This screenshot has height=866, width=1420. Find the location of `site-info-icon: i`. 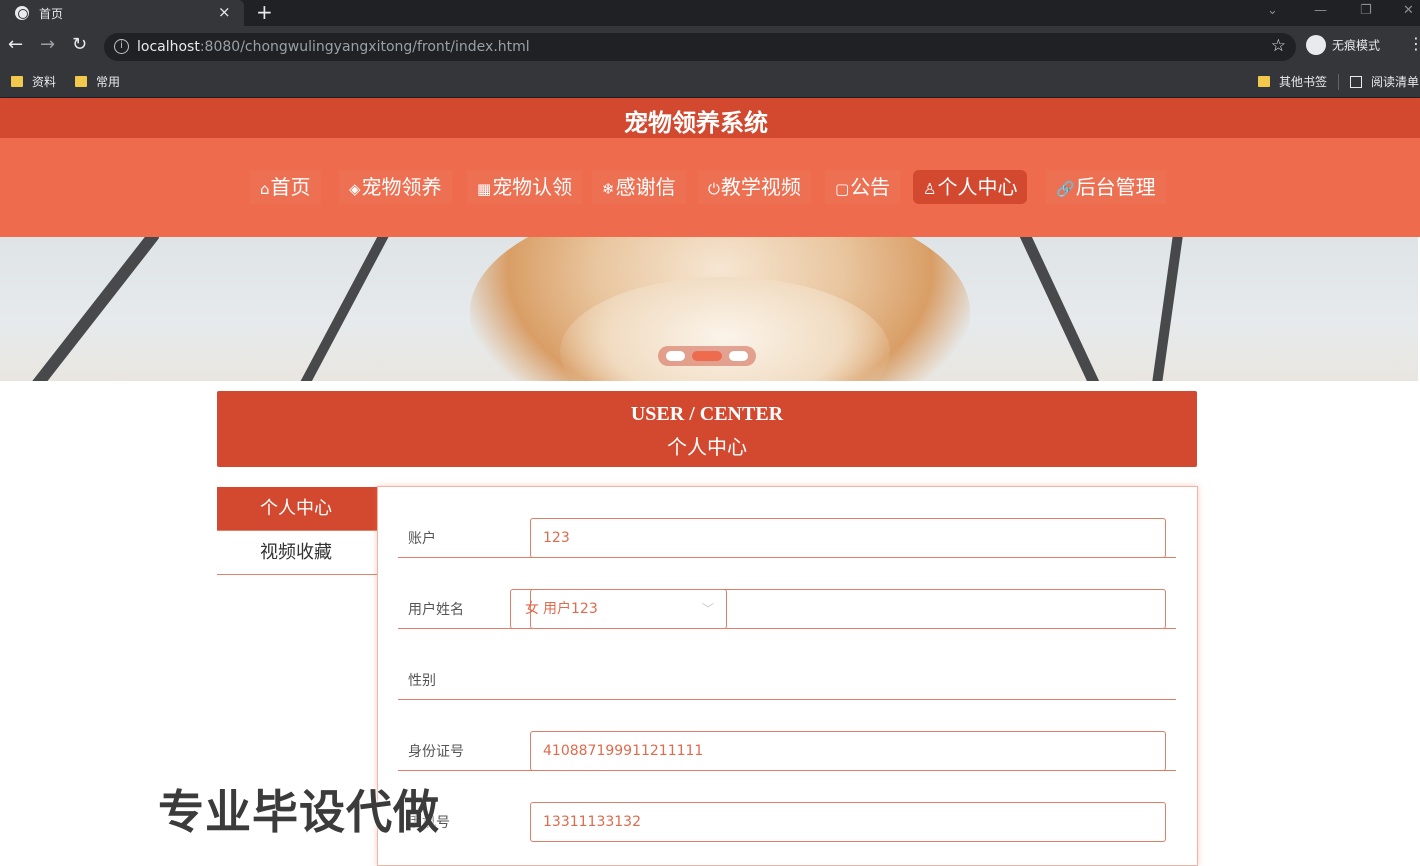

site-info-icon: i is located at coordinates (121, 46).